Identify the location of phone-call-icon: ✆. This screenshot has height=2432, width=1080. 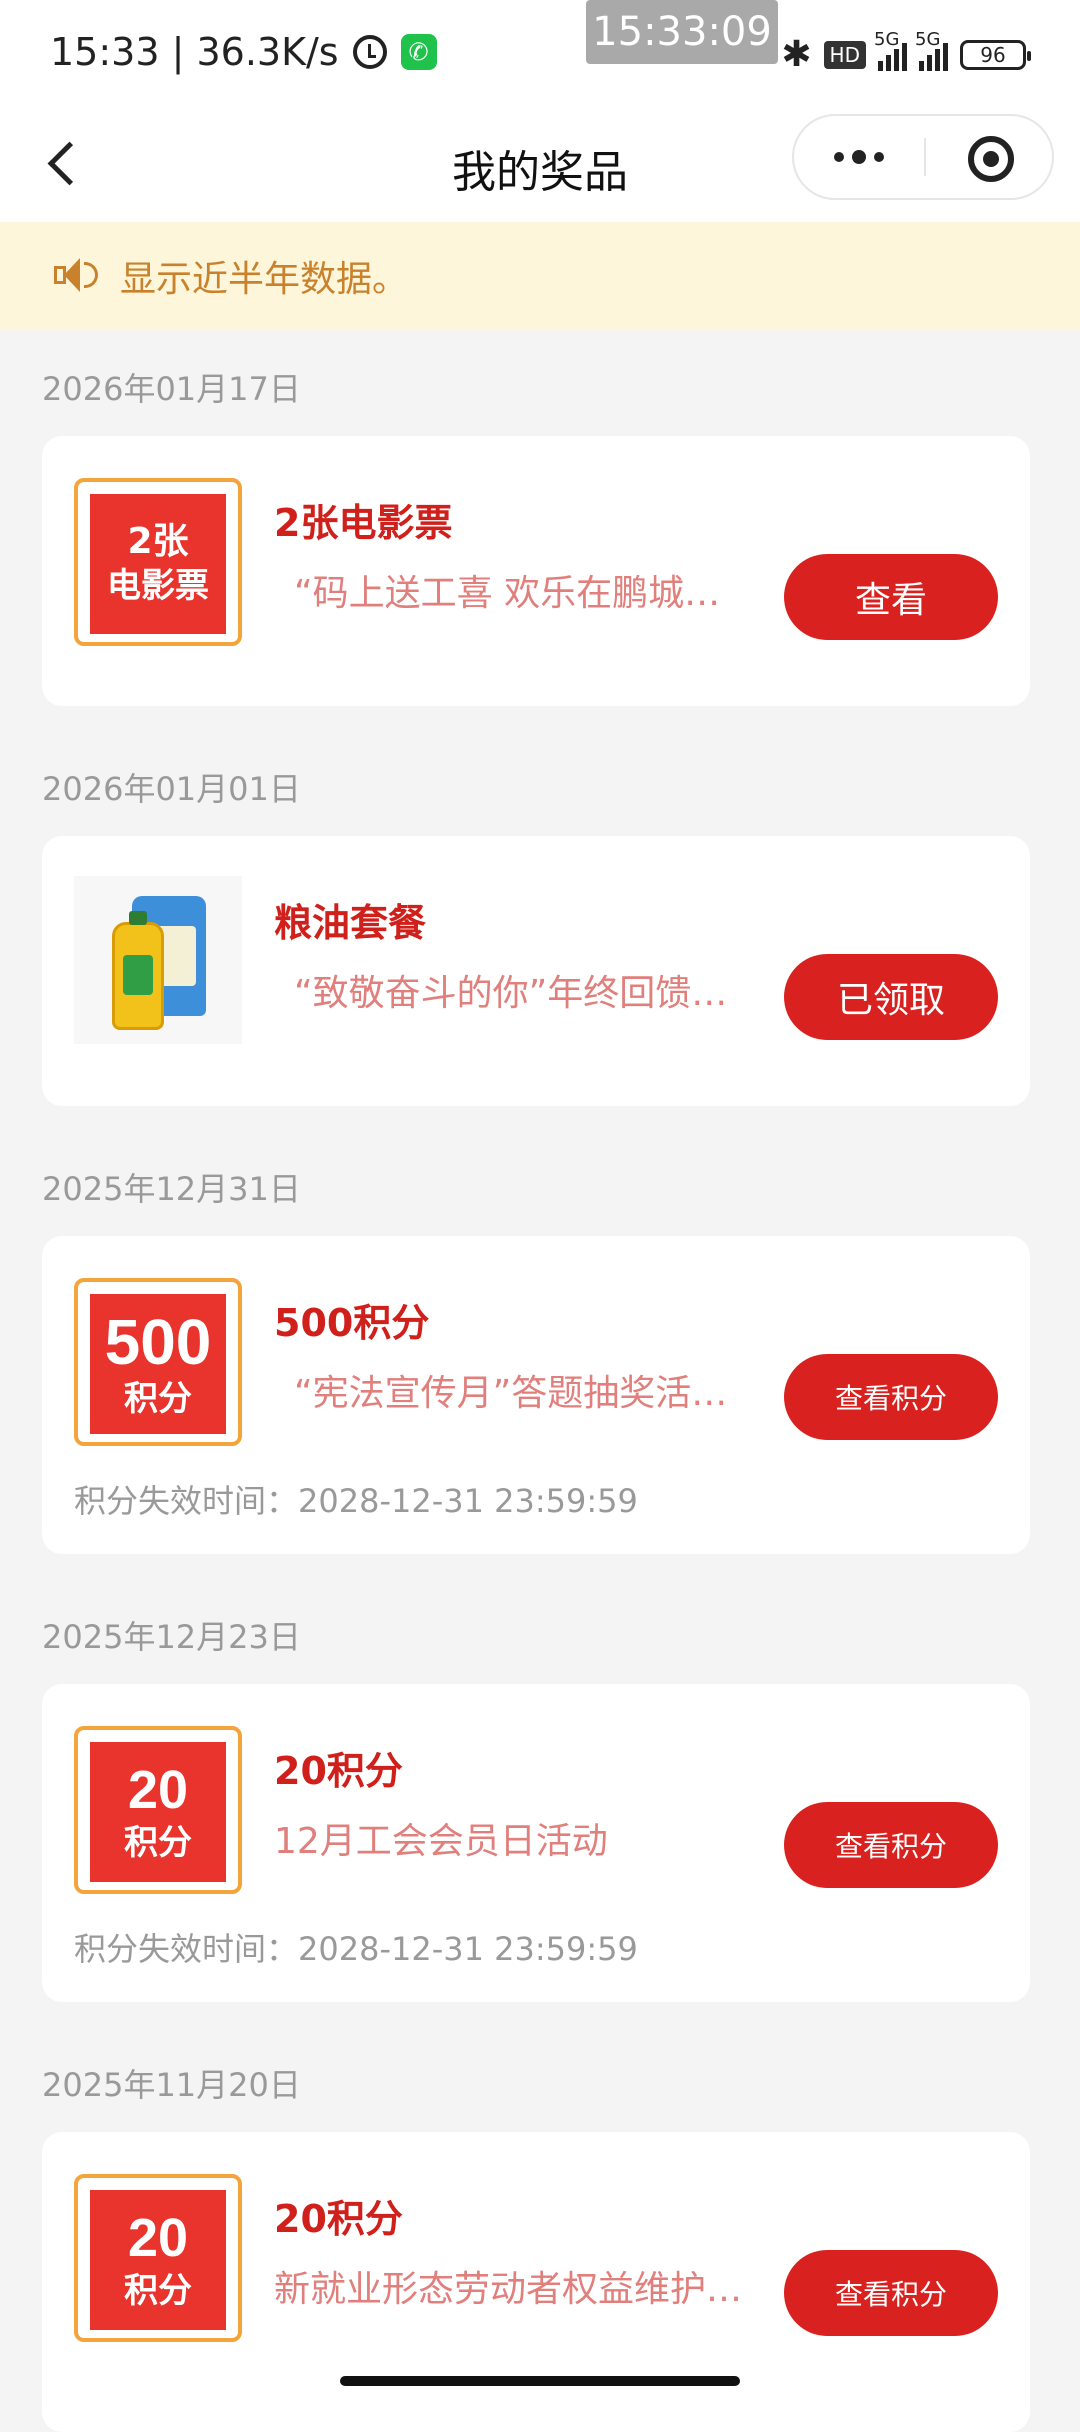
(418, 52).